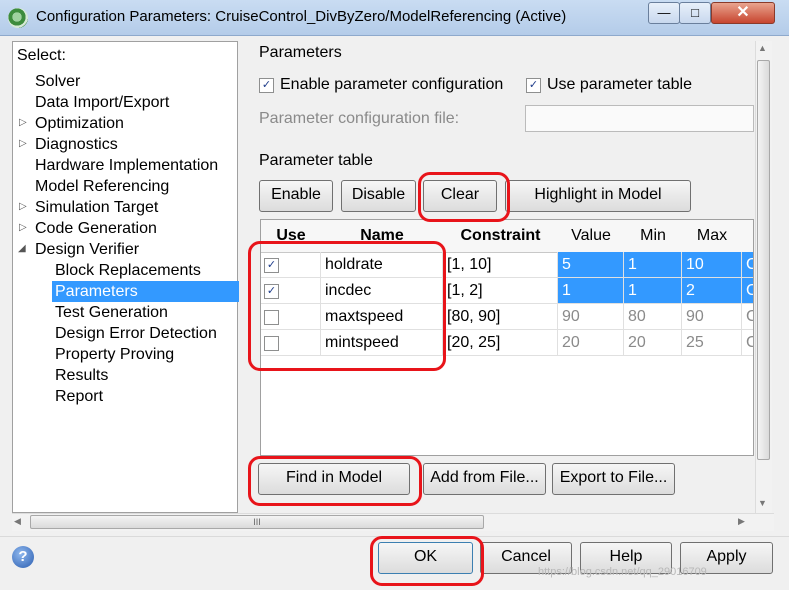 This screenshot has height=590, width=789. What do you see at coordinates (653, 236) in the screenshot?
I see `column-header-min: Min` at bounding box center [653, 236].